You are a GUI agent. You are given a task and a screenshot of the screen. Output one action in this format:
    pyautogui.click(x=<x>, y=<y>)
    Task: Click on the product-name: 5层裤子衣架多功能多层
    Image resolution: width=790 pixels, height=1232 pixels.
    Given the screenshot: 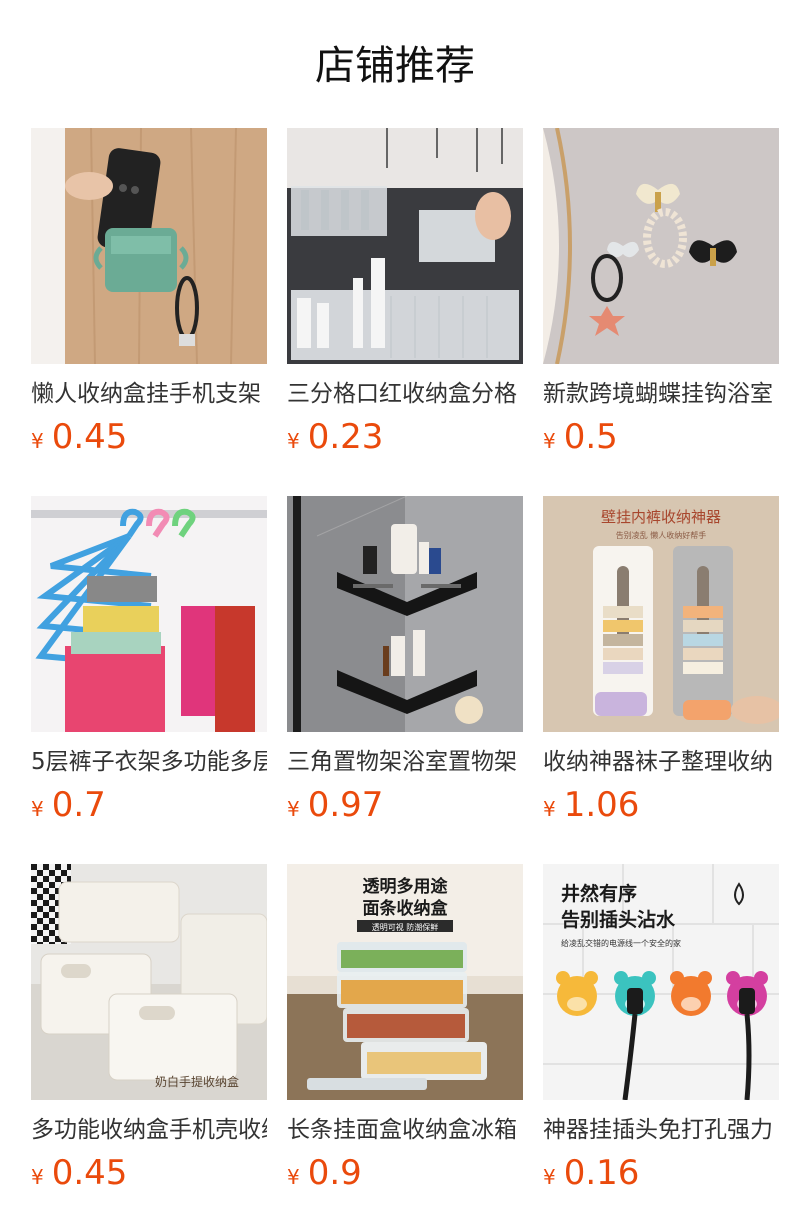 What is the action you would take?
    pyautogui.click(x=149, y=762)
    